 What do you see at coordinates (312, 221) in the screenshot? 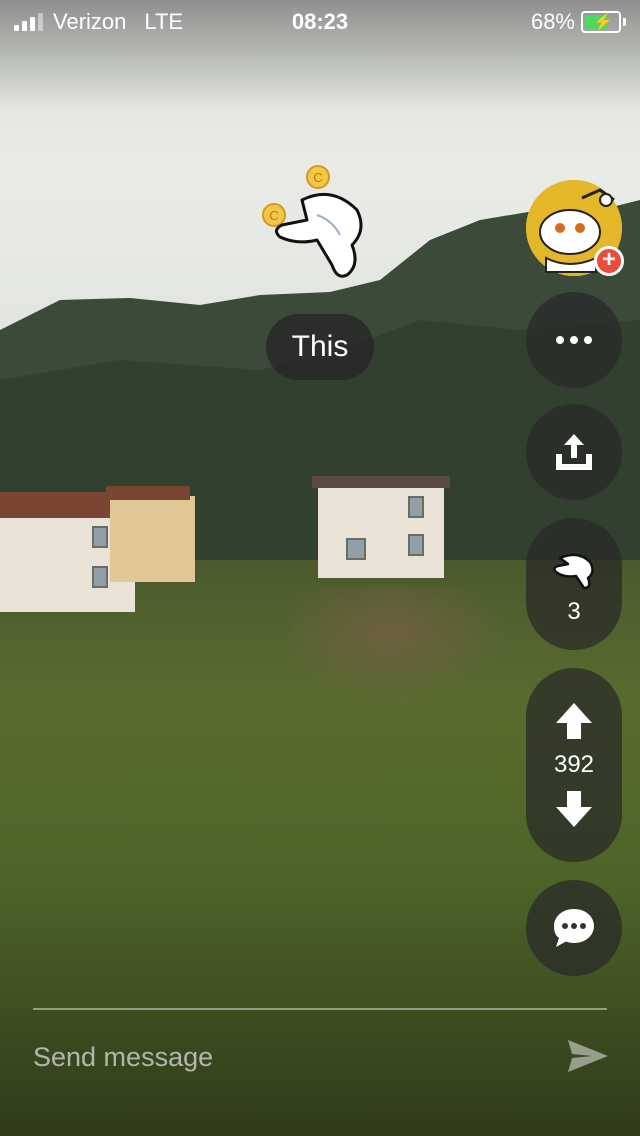
I see `award-hand-icon: C C` at bounding box center [312, 221].